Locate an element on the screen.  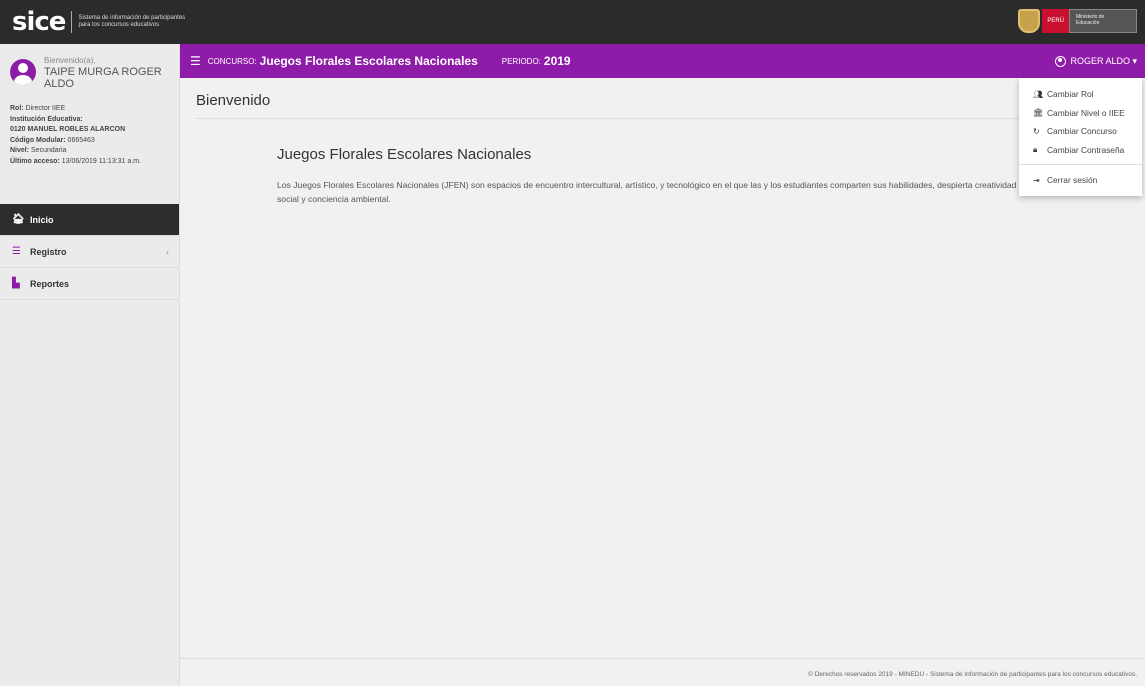
title-divider is located at coordinates (663, 118).